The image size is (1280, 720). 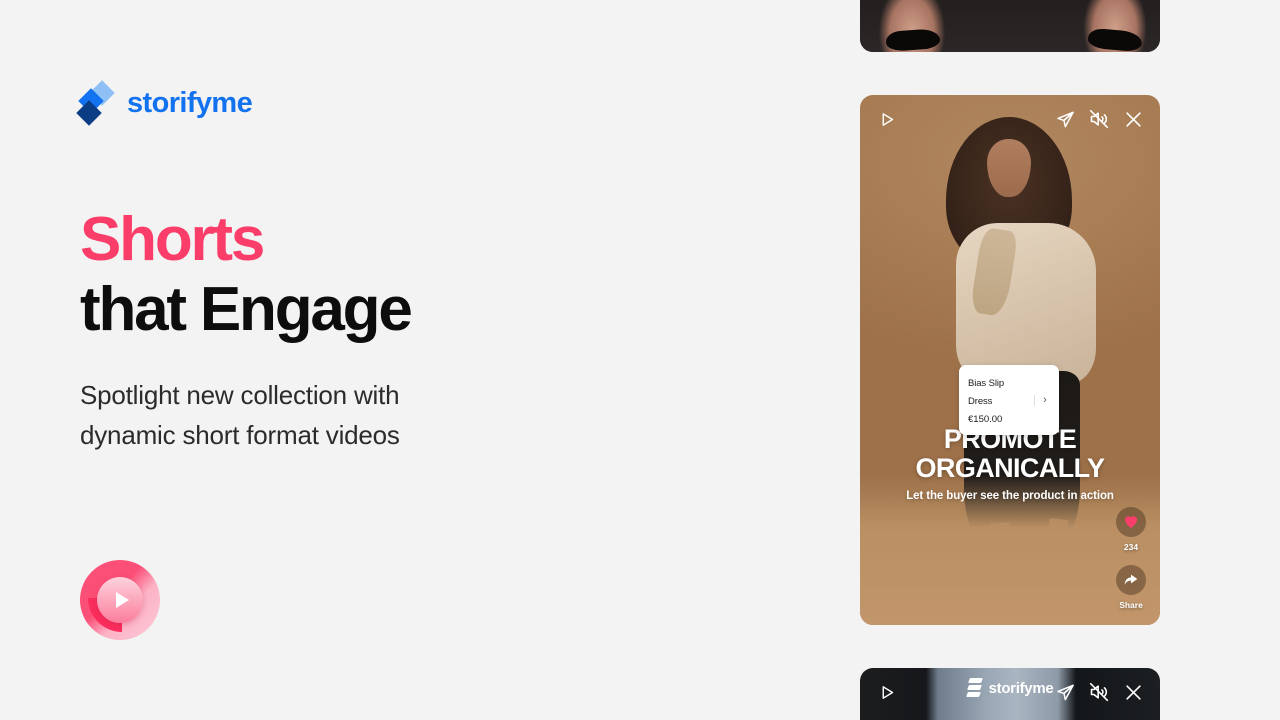 What do you see at coordinates (1065, 119) in the screenshot?
I see `send-icon` at bounding box center [1065, 119].